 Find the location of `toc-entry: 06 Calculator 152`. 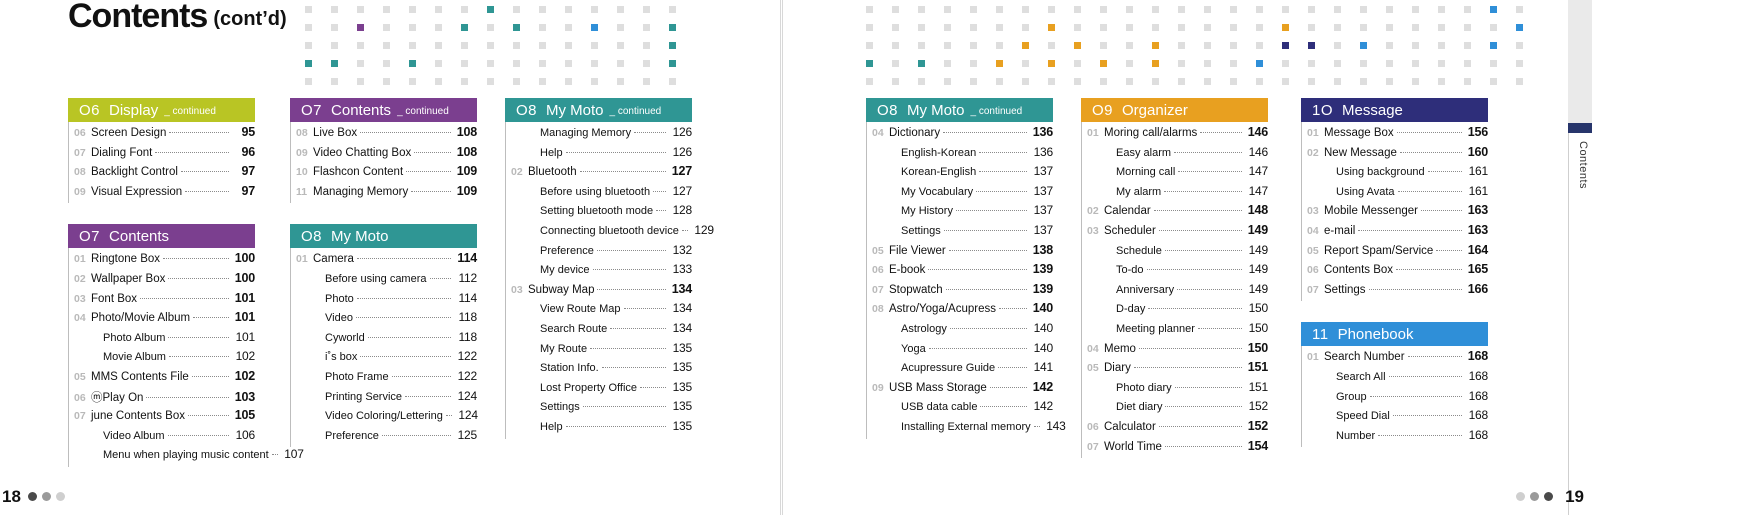

toc-entry: 06 Calculator 152 is located at coordinates (1175, 429).